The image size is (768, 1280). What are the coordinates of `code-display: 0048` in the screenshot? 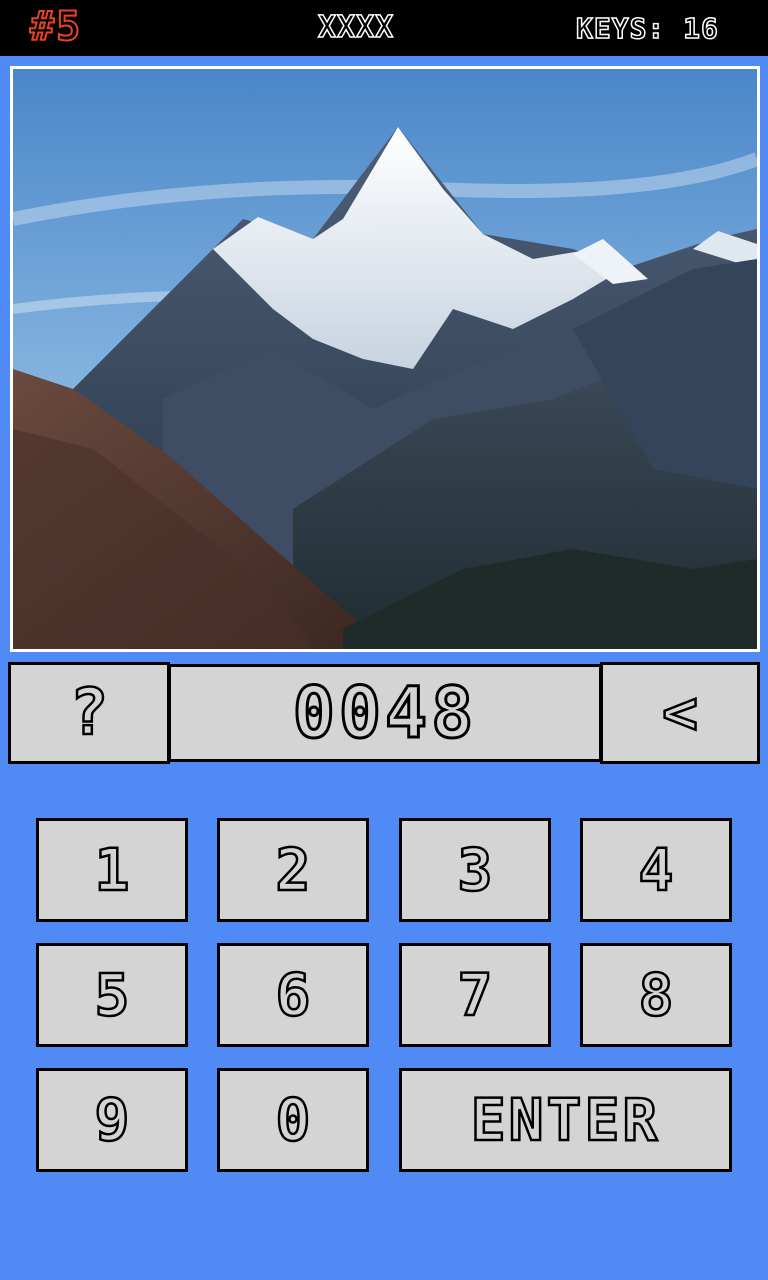 It's located at (385, 713).